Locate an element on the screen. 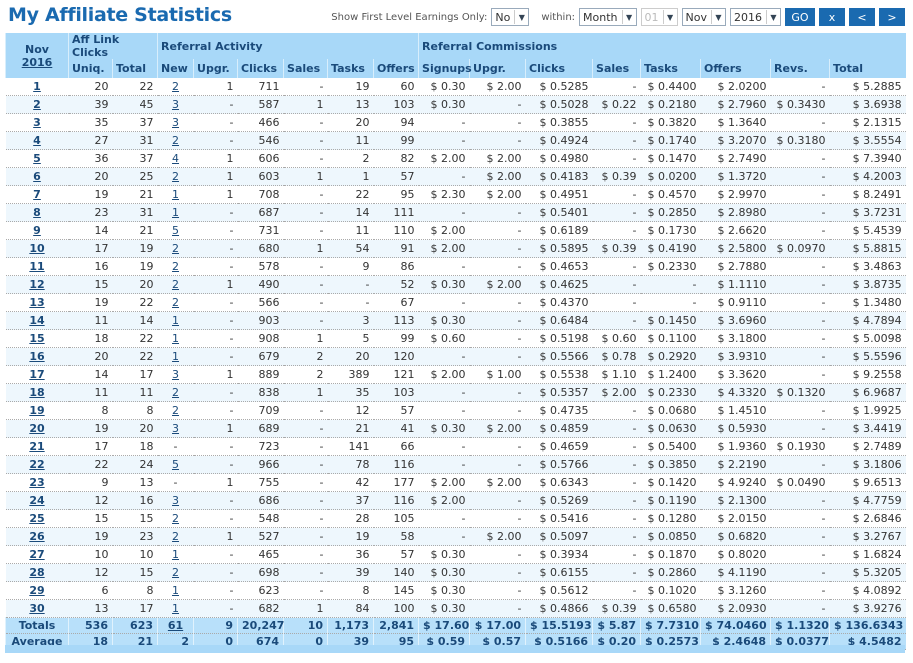  month-select: Nov ▼ is located at coordinates (703, 17).